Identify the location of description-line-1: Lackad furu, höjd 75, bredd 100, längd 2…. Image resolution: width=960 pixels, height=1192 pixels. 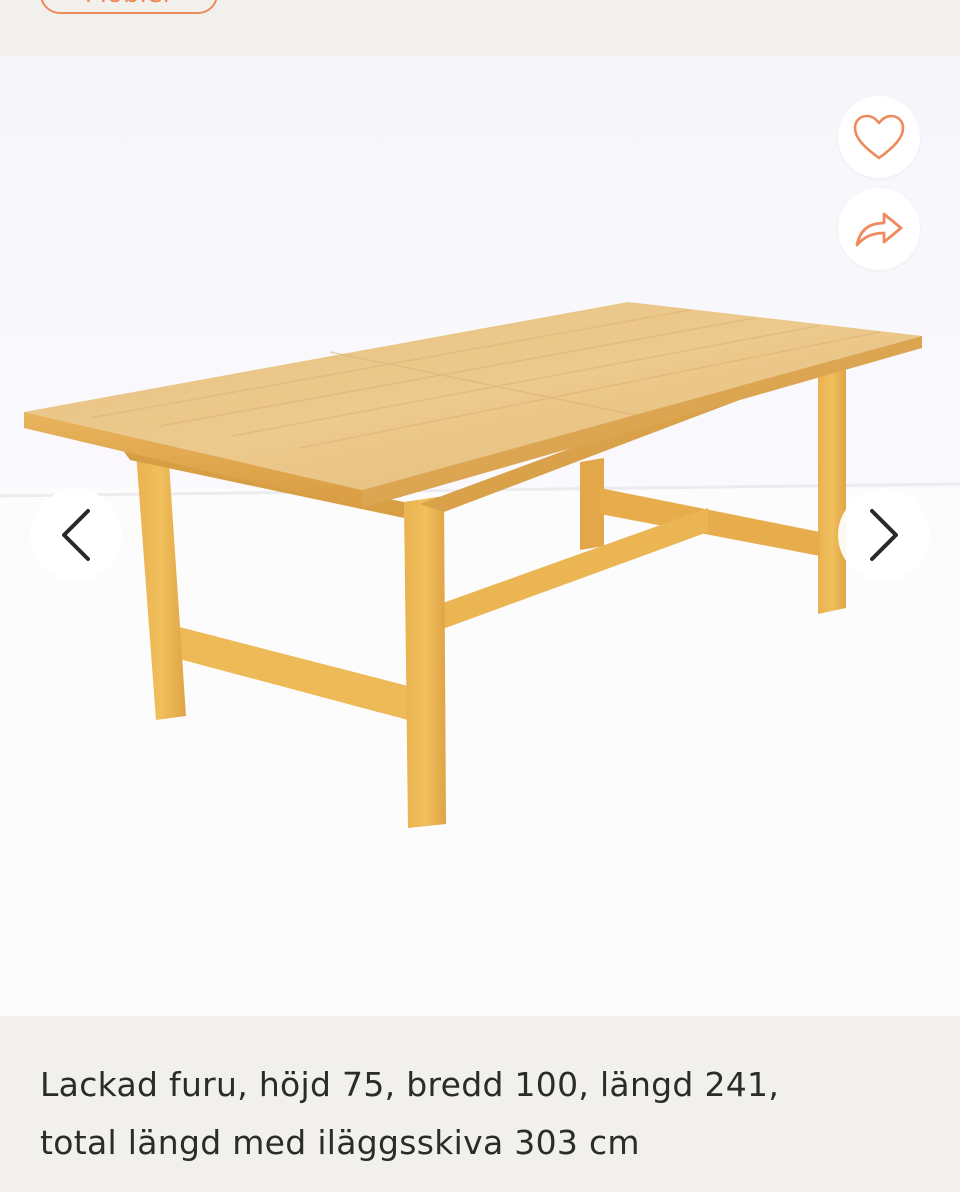
(410, 1084).